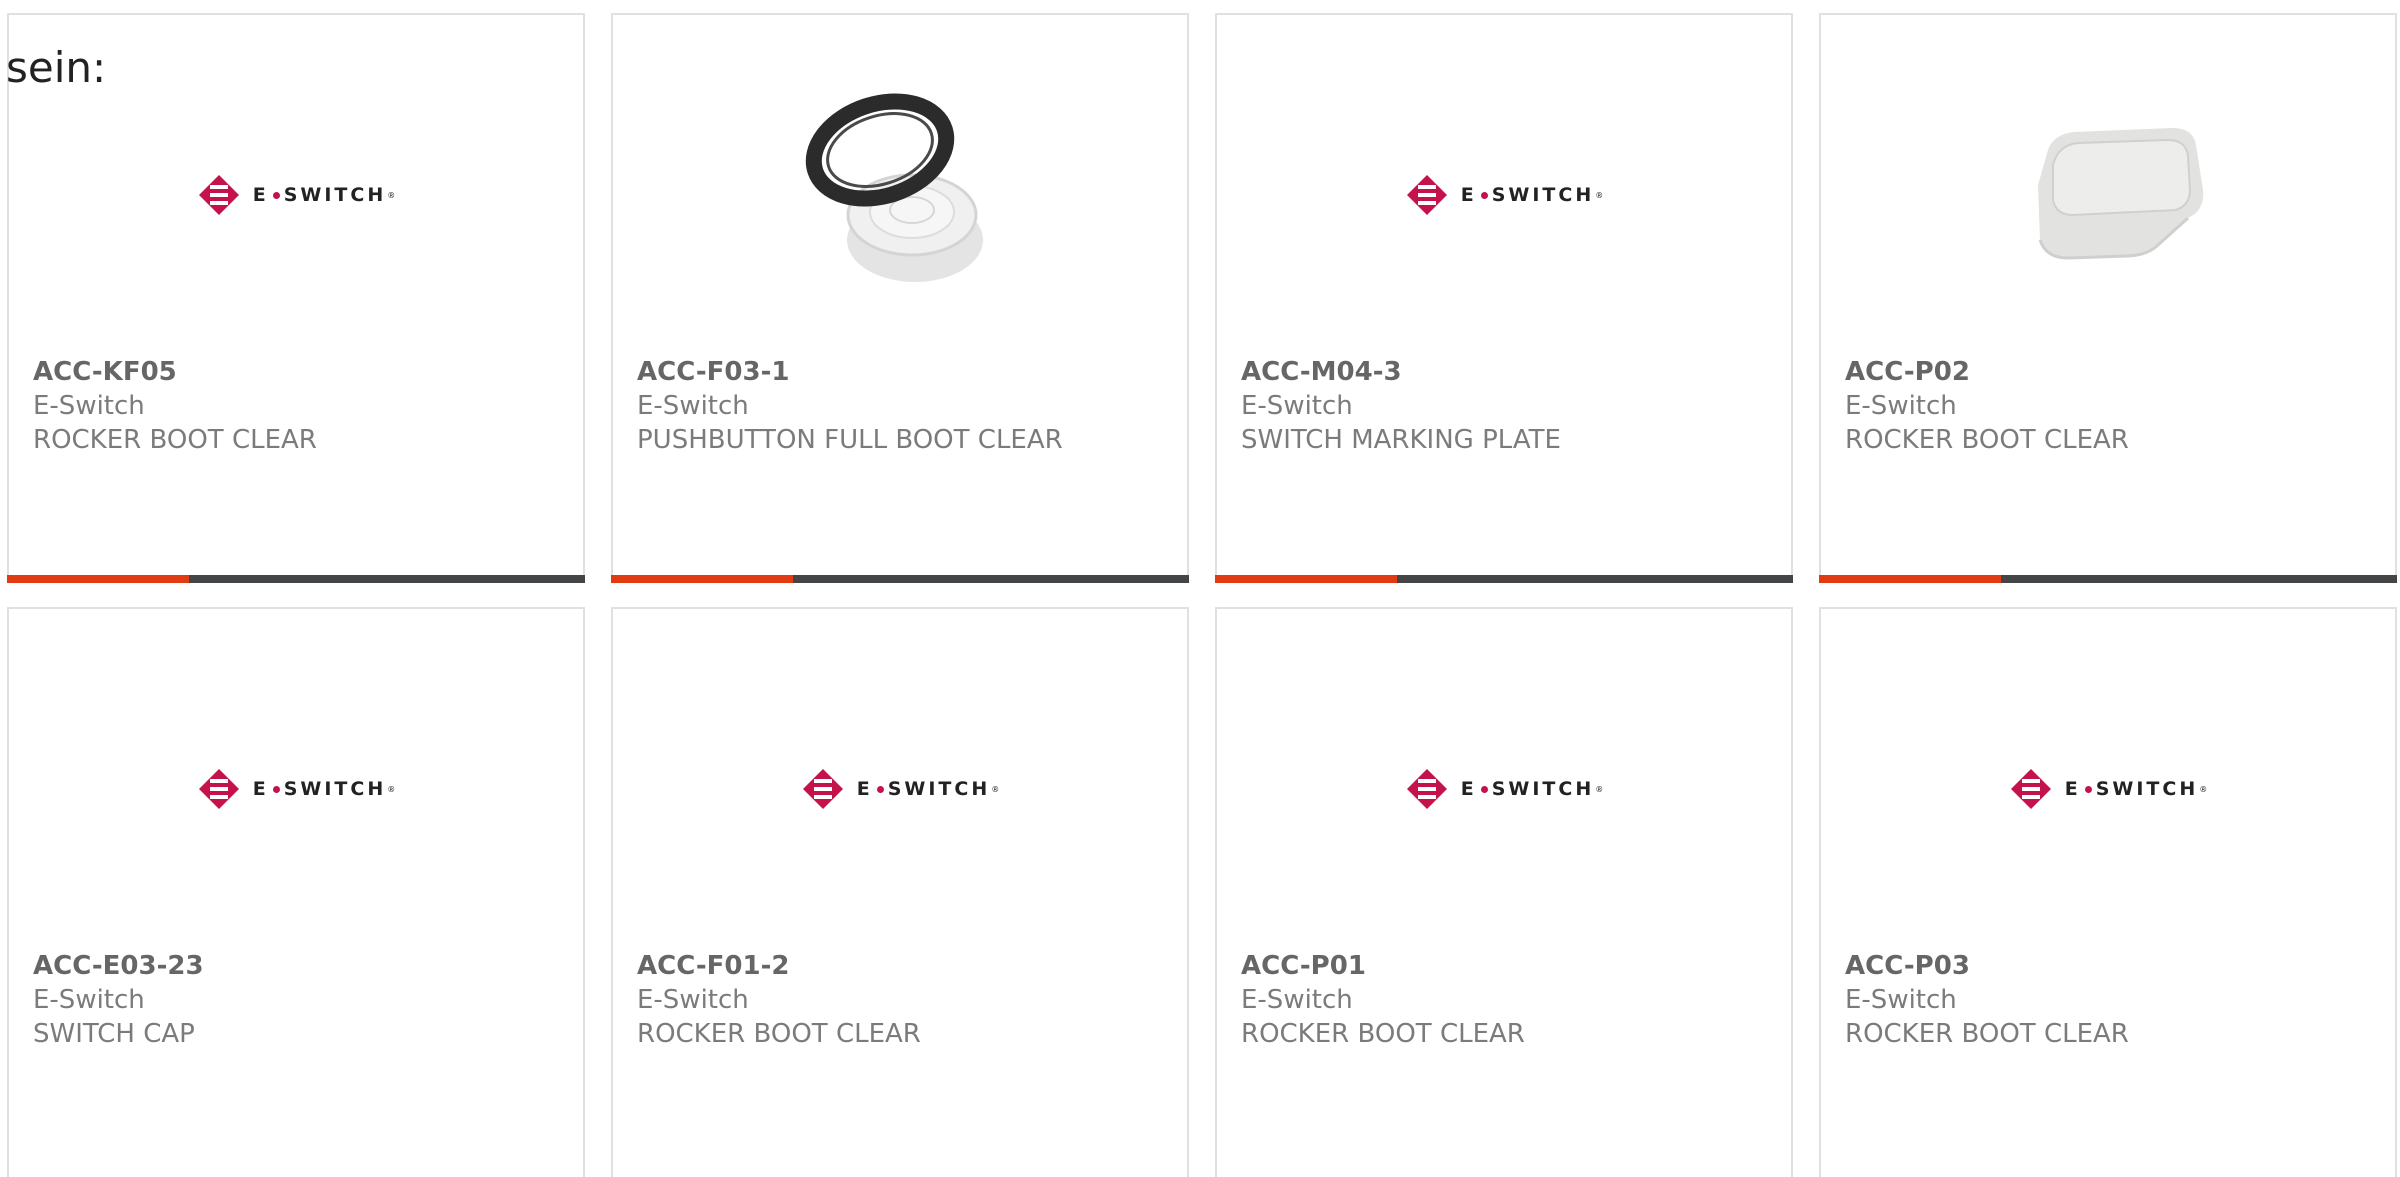 This screenshot has width=2400, height=1177. What do you see at coordinates (902, 372) in the screenshot?
I see `part-number-link: ACC-F03-1` at bounding box center [902, 372].